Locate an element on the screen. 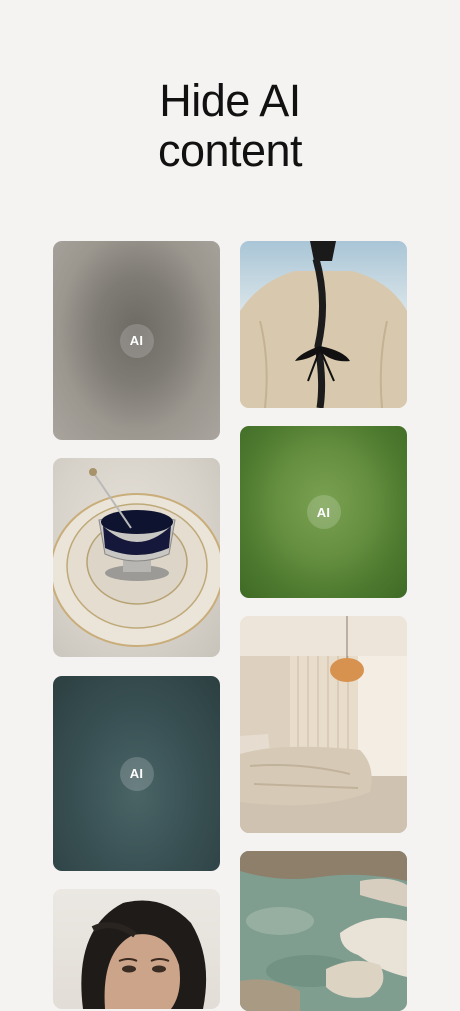  photo-tile-portrait is located at coordinates (136, 949).